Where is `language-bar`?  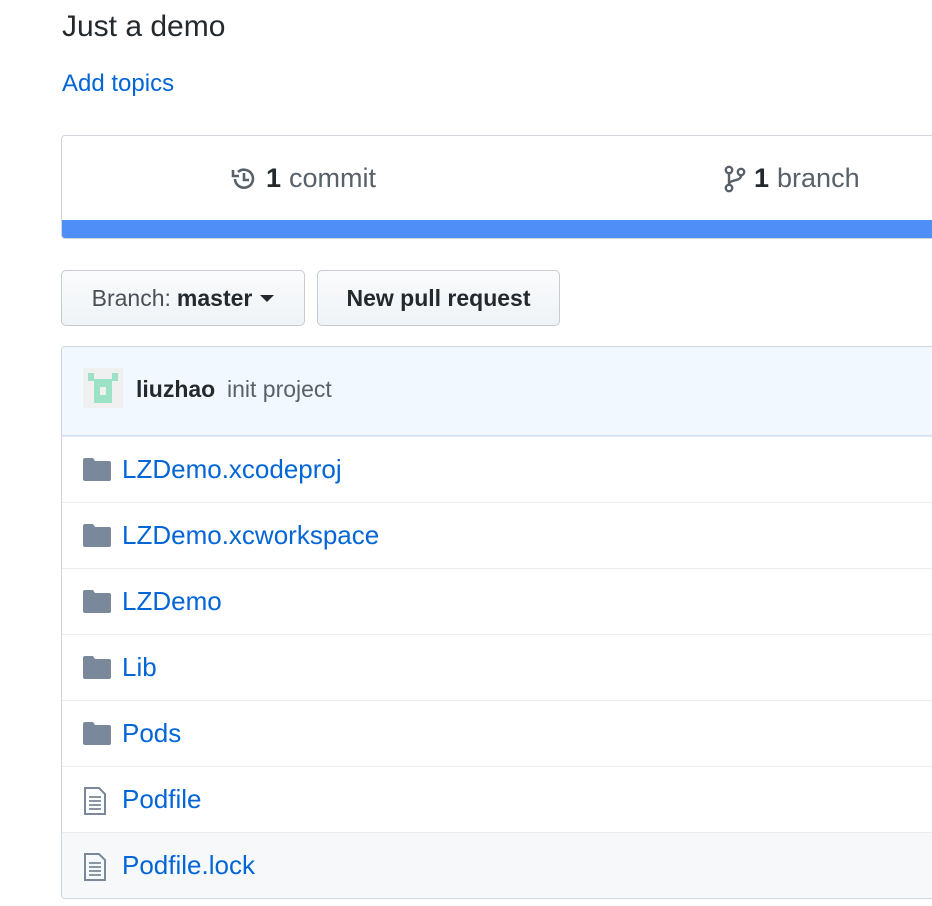
language-bar is located at coordinates (497, 229).